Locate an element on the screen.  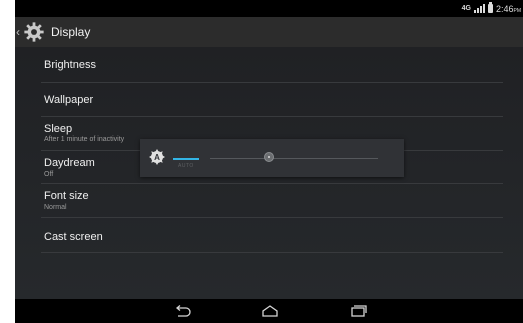
recents-icon is located at coordinates (358, 311).